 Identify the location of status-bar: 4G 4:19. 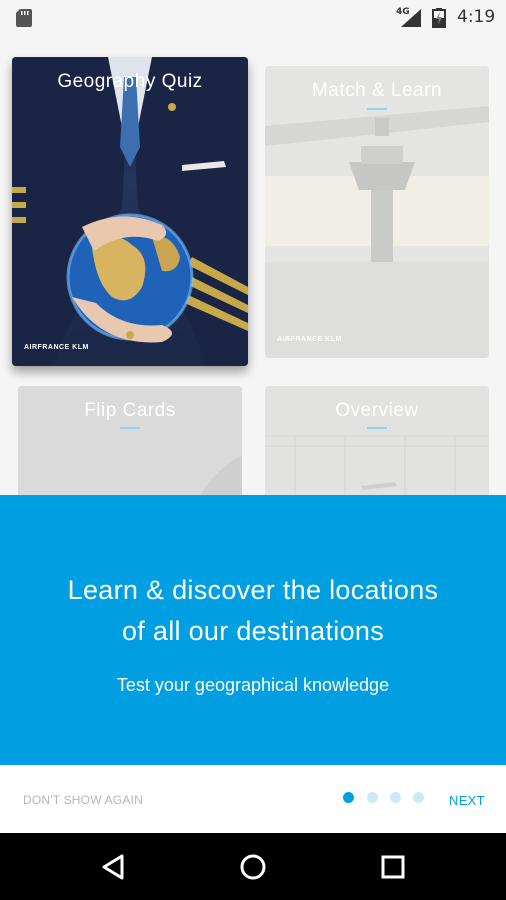
(253, 18).